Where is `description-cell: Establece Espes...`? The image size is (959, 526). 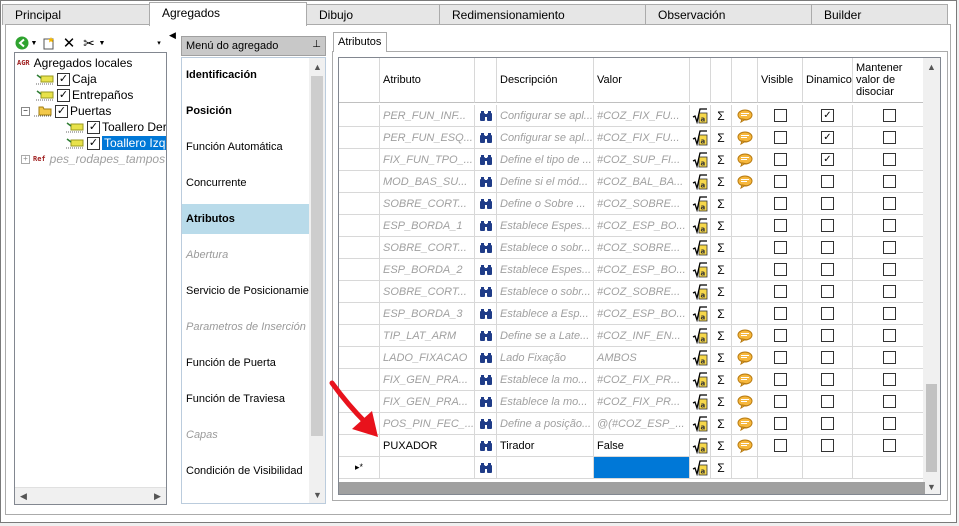 description-cell: Establece Espes... is located at coordinates (545, 226).